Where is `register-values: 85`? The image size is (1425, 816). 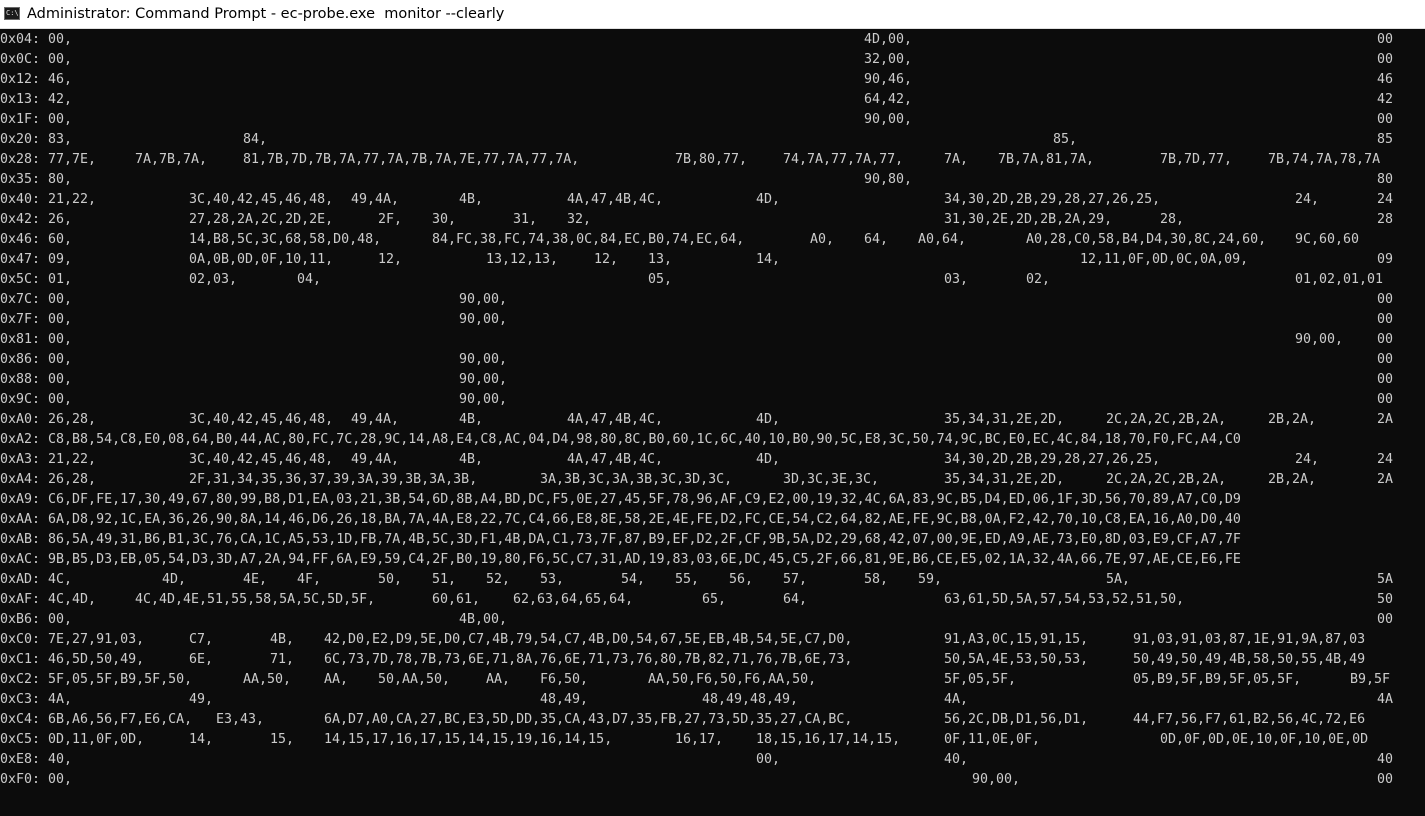
register-values: 85 is located at coordinates (1385, 139).